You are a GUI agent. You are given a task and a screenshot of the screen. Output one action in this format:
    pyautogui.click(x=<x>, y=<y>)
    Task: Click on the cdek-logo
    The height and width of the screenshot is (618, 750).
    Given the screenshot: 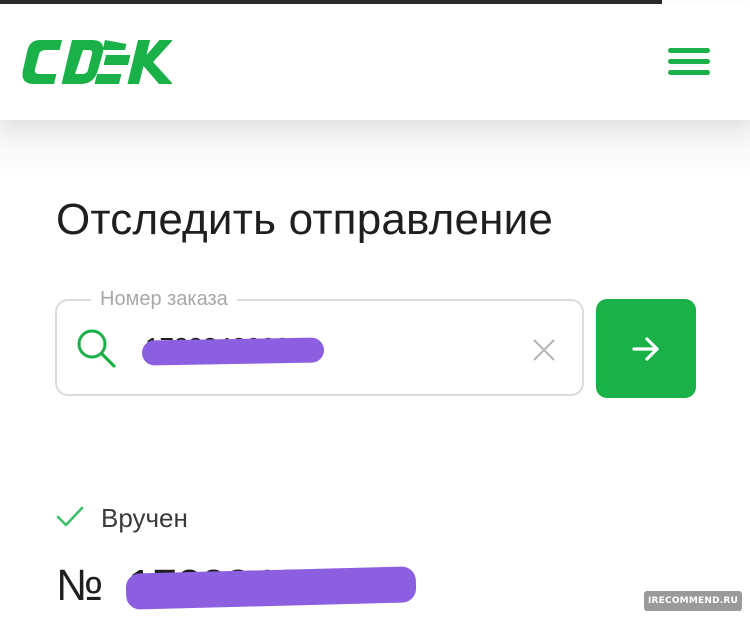 What is the action you would take?
    pyautogui.click(x=97, y=62)
    